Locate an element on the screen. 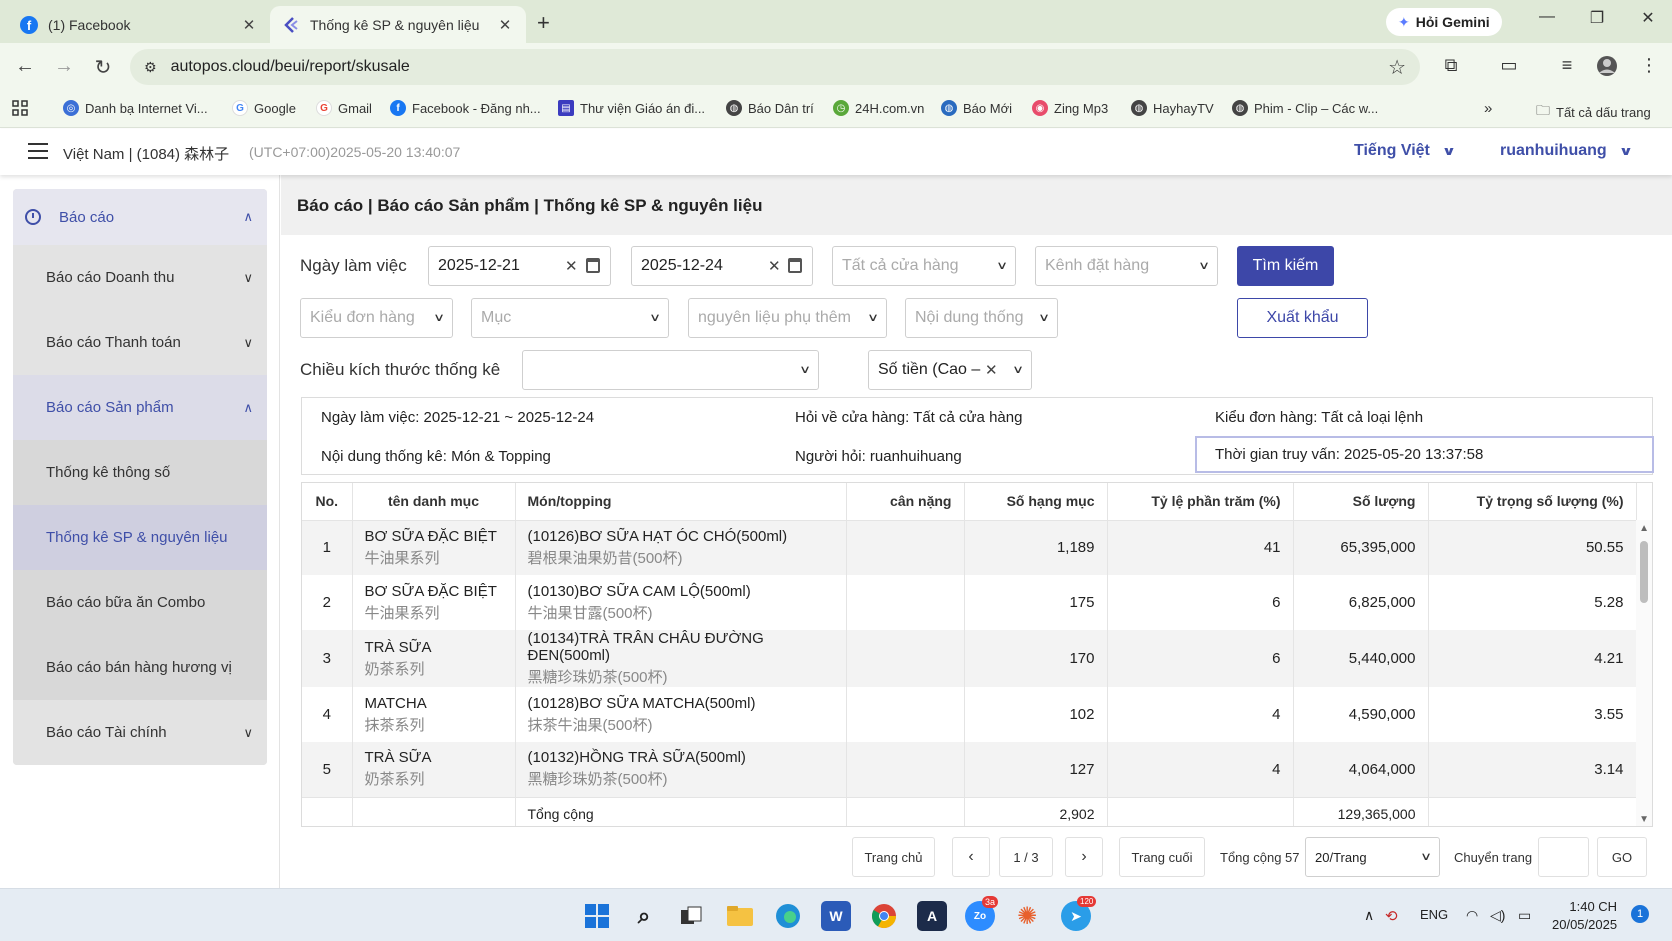 Image resolution: width=1672 pixels, height=941 pixels. export-button: Xuất khẩu is located at coordinates (1302, 318).